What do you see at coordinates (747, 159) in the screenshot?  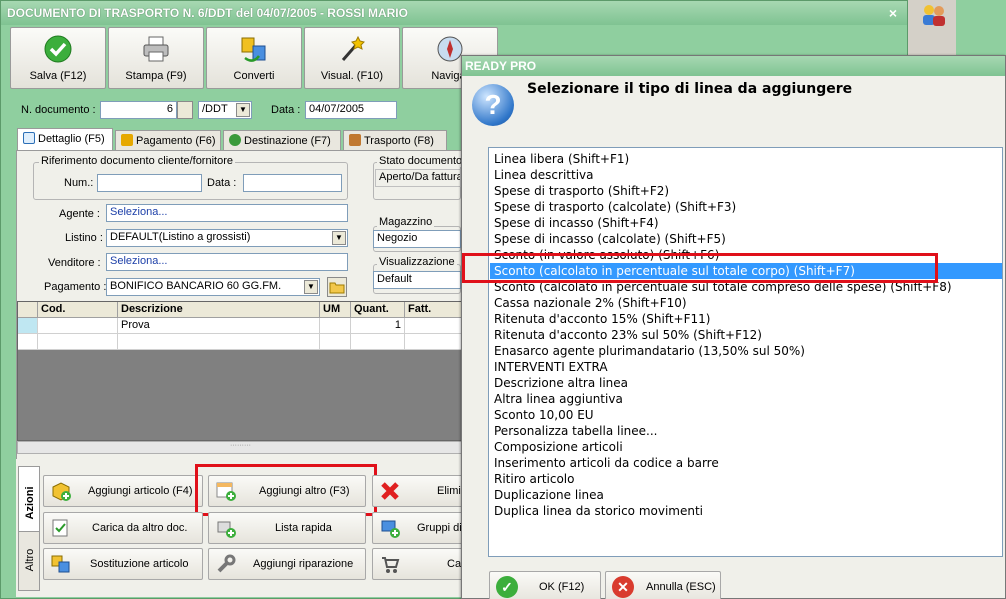 I see `list-item: Linea libera (Shift+F1)` at bounding box center [747, 159].